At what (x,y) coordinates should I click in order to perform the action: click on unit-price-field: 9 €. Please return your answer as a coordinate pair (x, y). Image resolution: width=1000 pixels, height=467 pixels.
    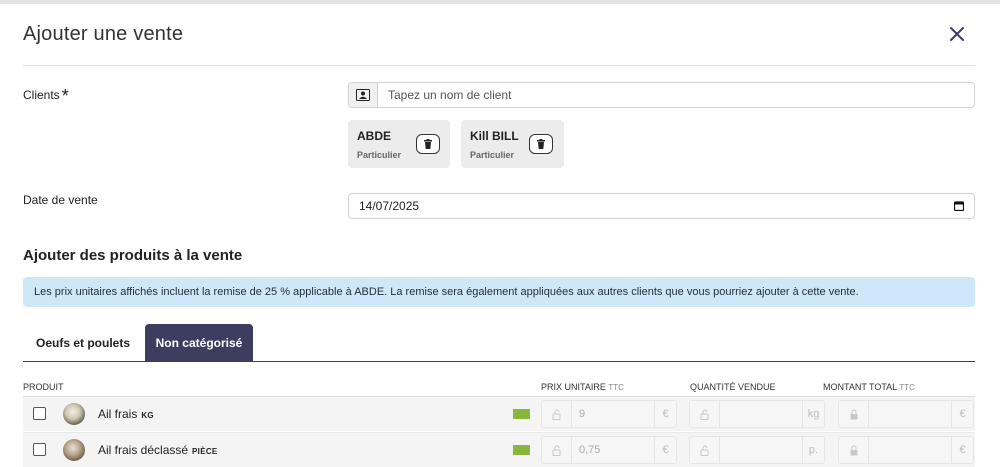
    Looking at the image, I should click on (609, 414).